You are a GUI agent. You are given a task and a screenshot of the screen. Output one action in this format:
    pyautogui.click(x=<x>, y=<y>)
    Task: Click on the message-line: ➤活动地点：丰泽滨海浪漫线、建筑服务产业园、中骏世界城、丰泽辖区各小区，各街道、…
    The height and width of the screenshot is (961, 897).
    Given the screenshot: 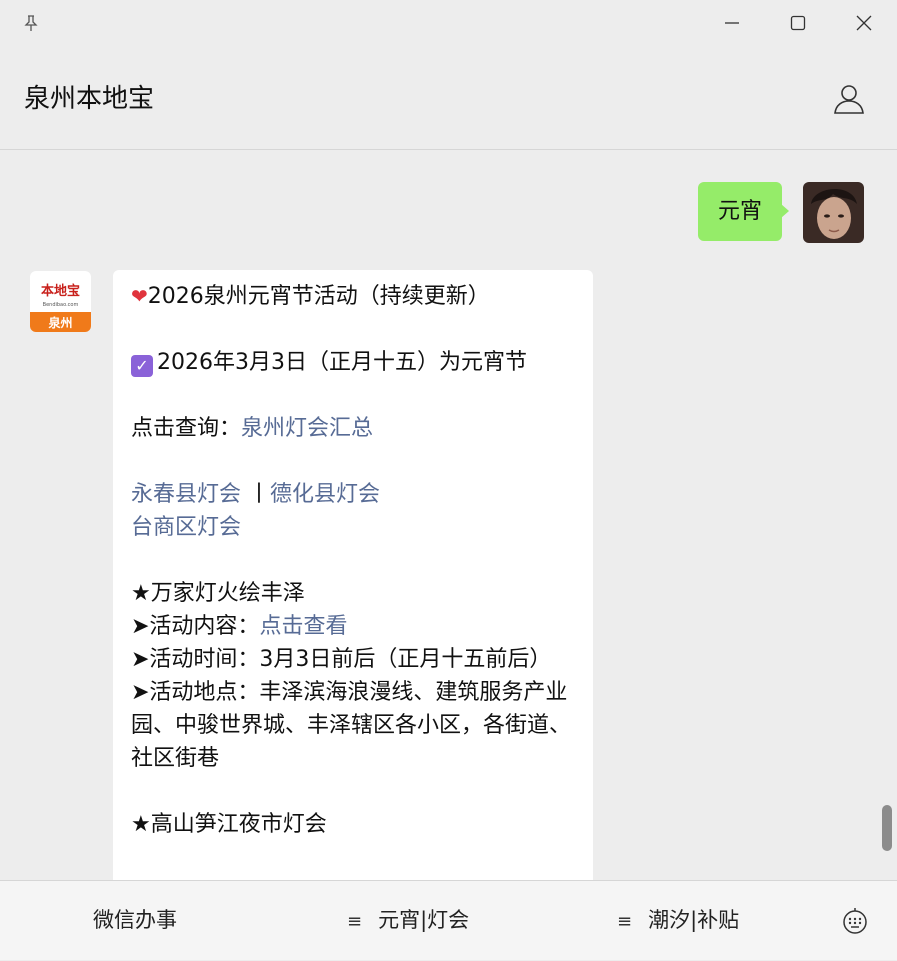 What is the action you would take?
    pyautogui.click(x=351, y=725)
    